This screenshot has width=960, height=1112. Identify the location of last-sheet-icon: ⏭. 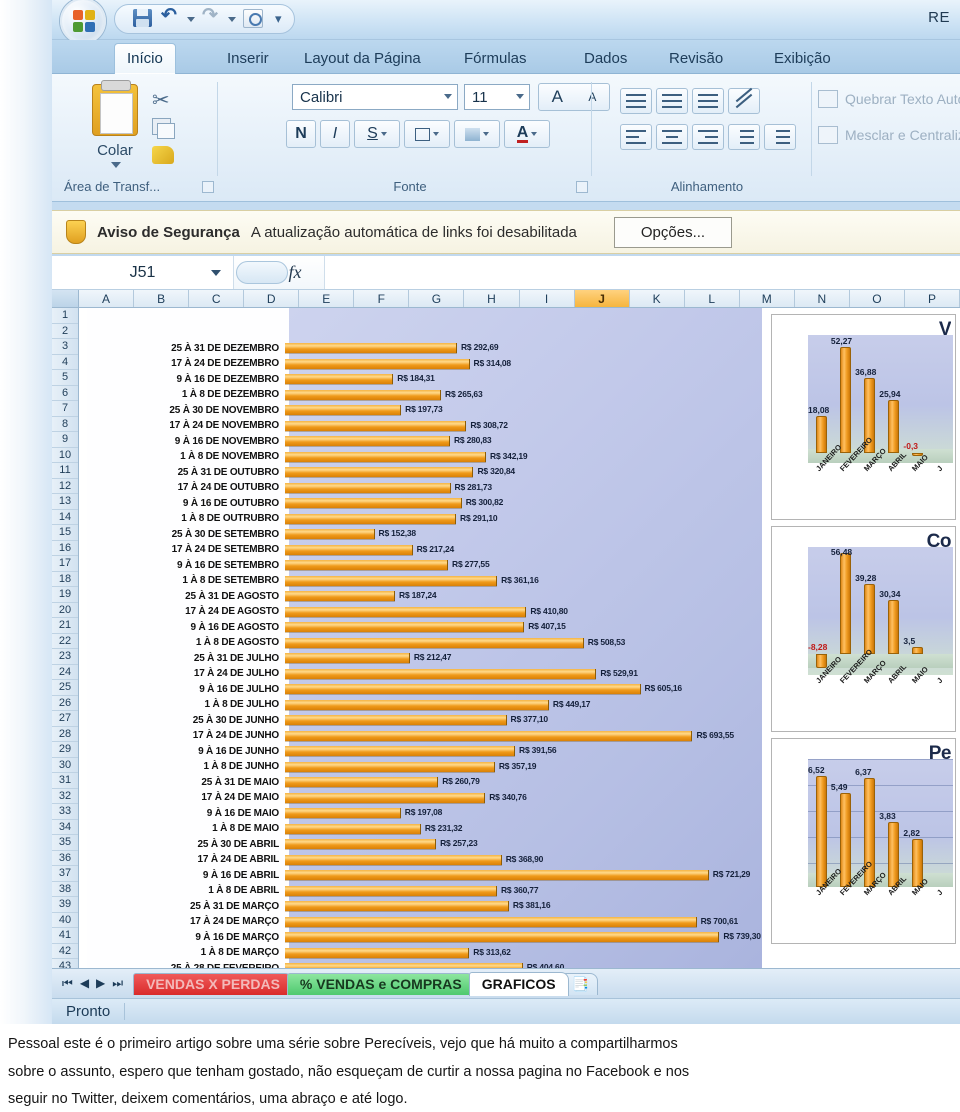
(117, 983).